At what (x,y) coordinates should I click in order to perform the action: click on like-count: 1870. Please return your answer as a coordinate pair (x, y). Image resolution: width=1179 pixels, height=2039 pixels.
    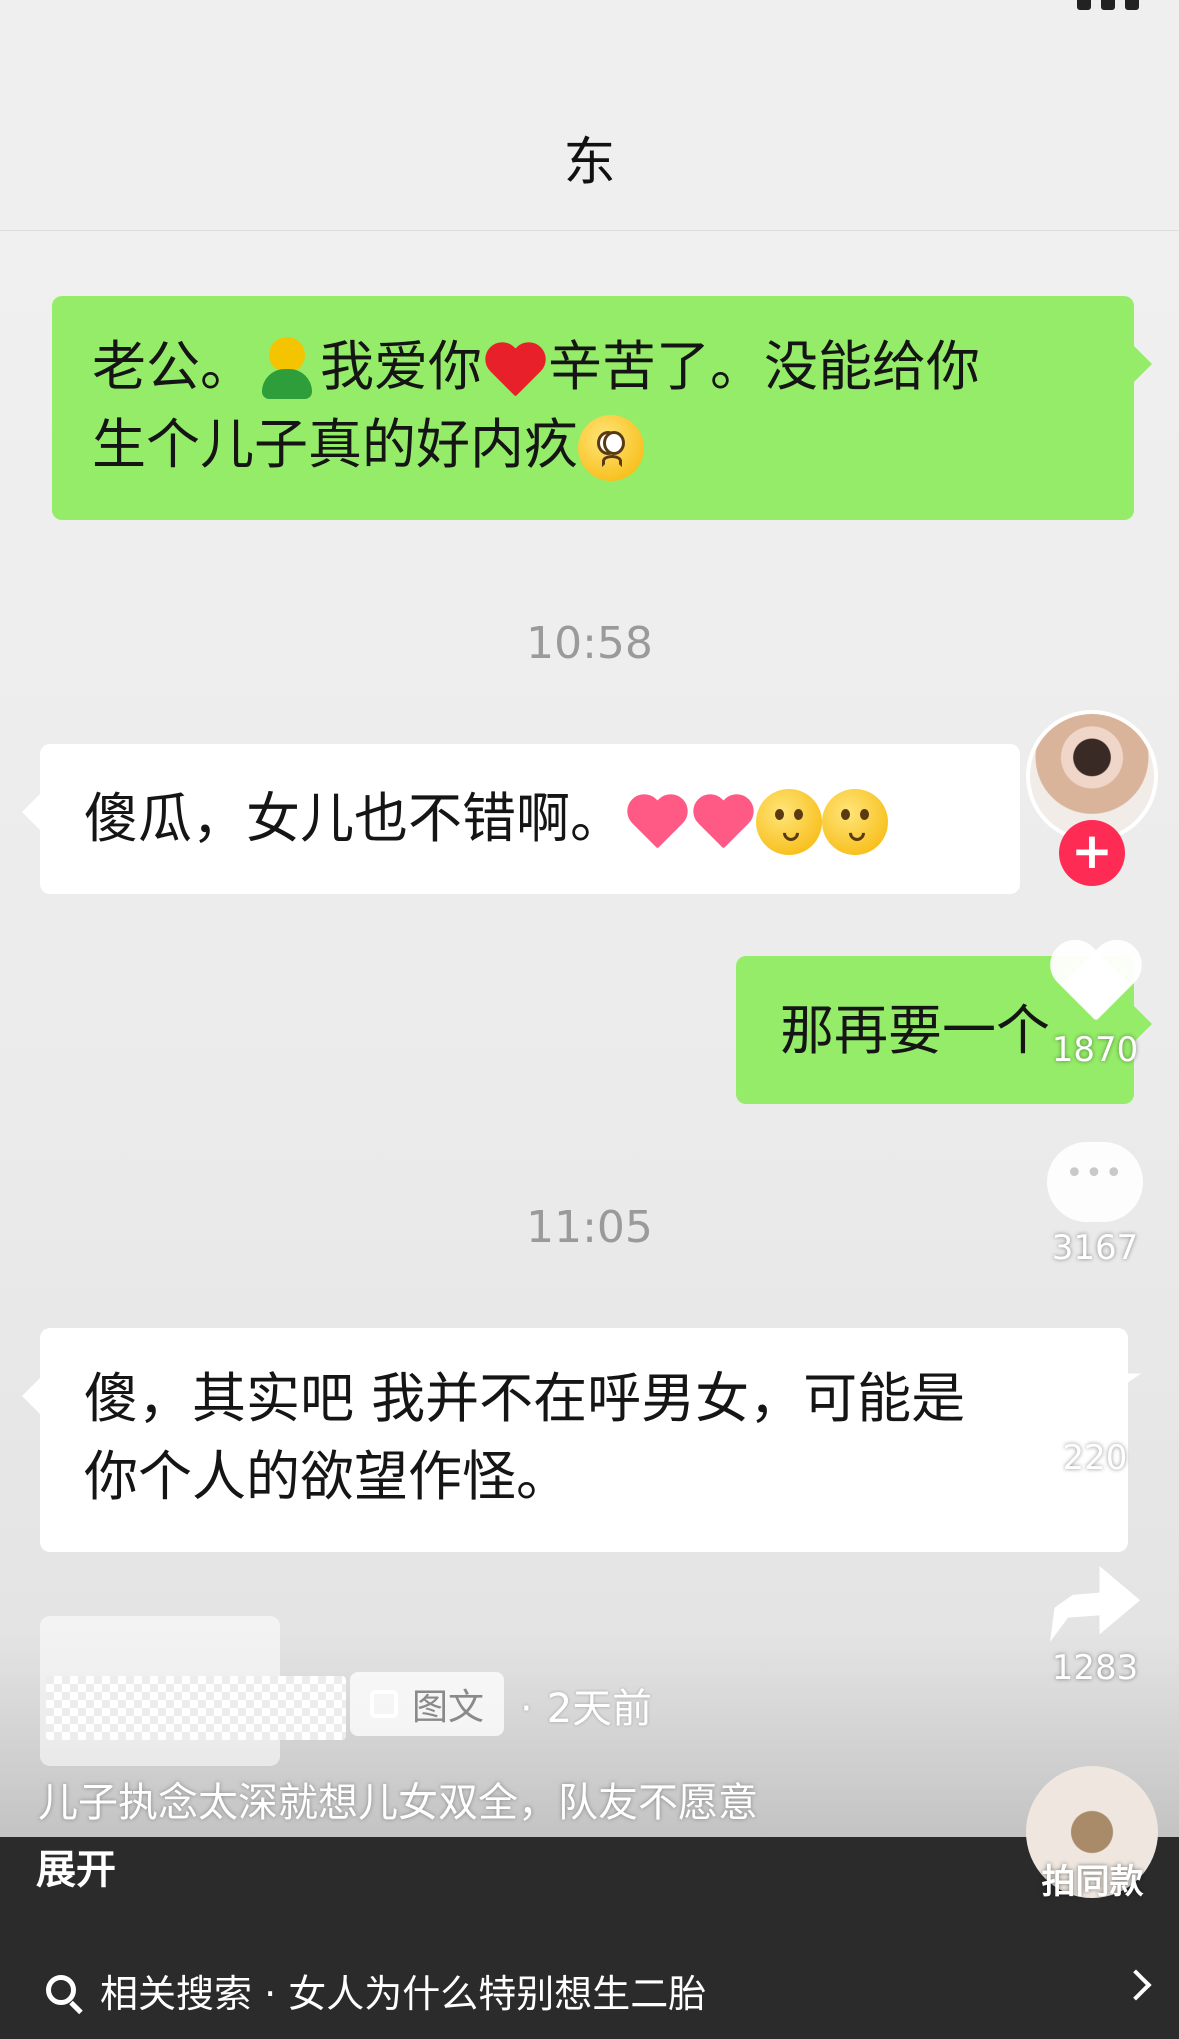
    Looking at the image, I should click on (1095, 1050).